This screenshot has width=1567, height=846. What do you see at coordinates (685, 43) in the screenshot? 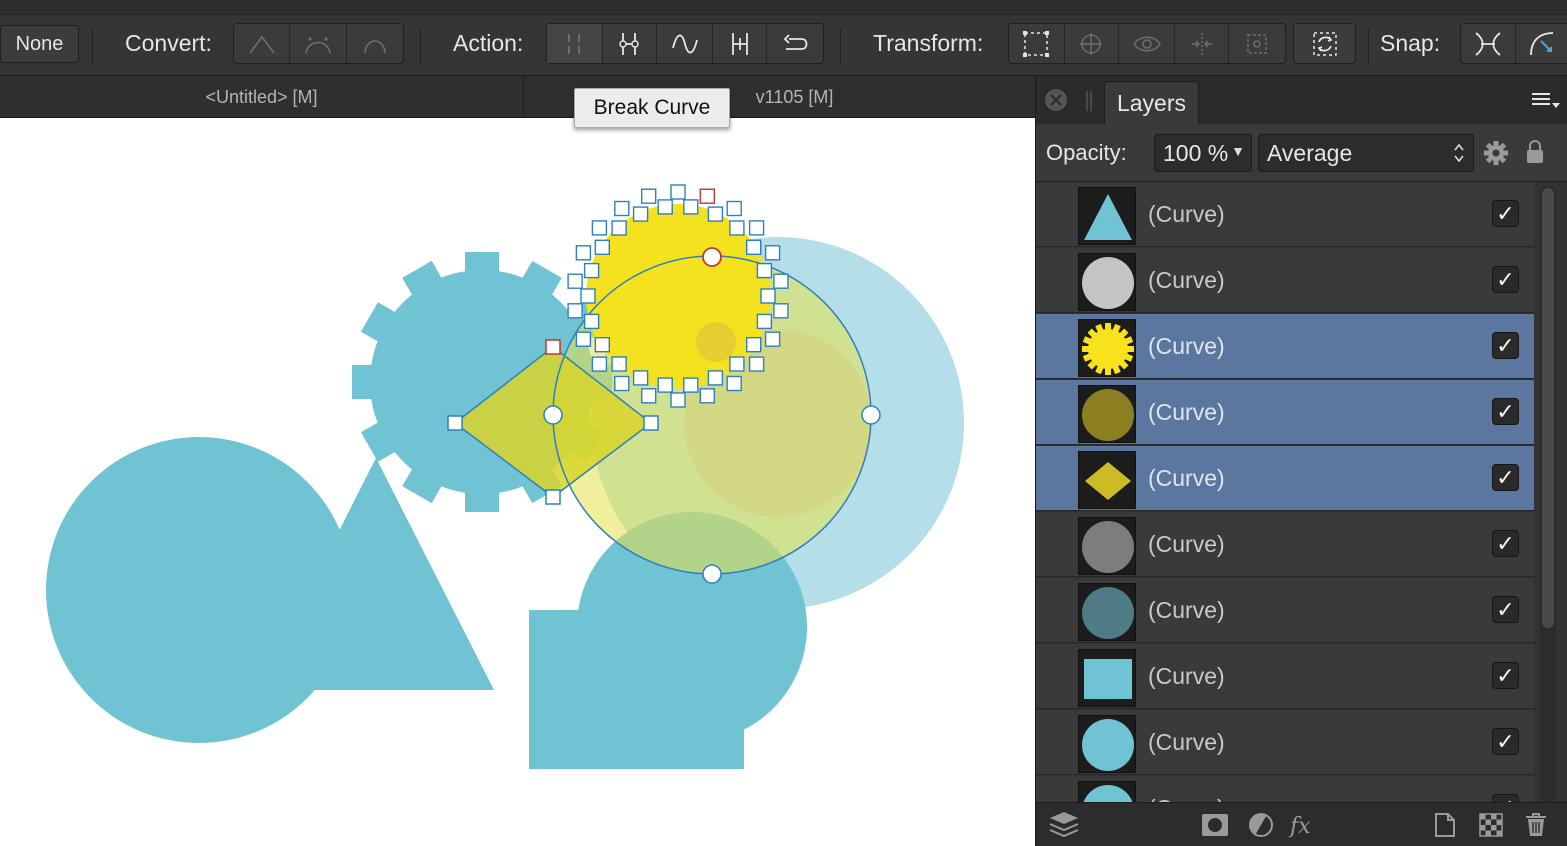
I see `smooth-curve-button` at bounding box center [685, 43].